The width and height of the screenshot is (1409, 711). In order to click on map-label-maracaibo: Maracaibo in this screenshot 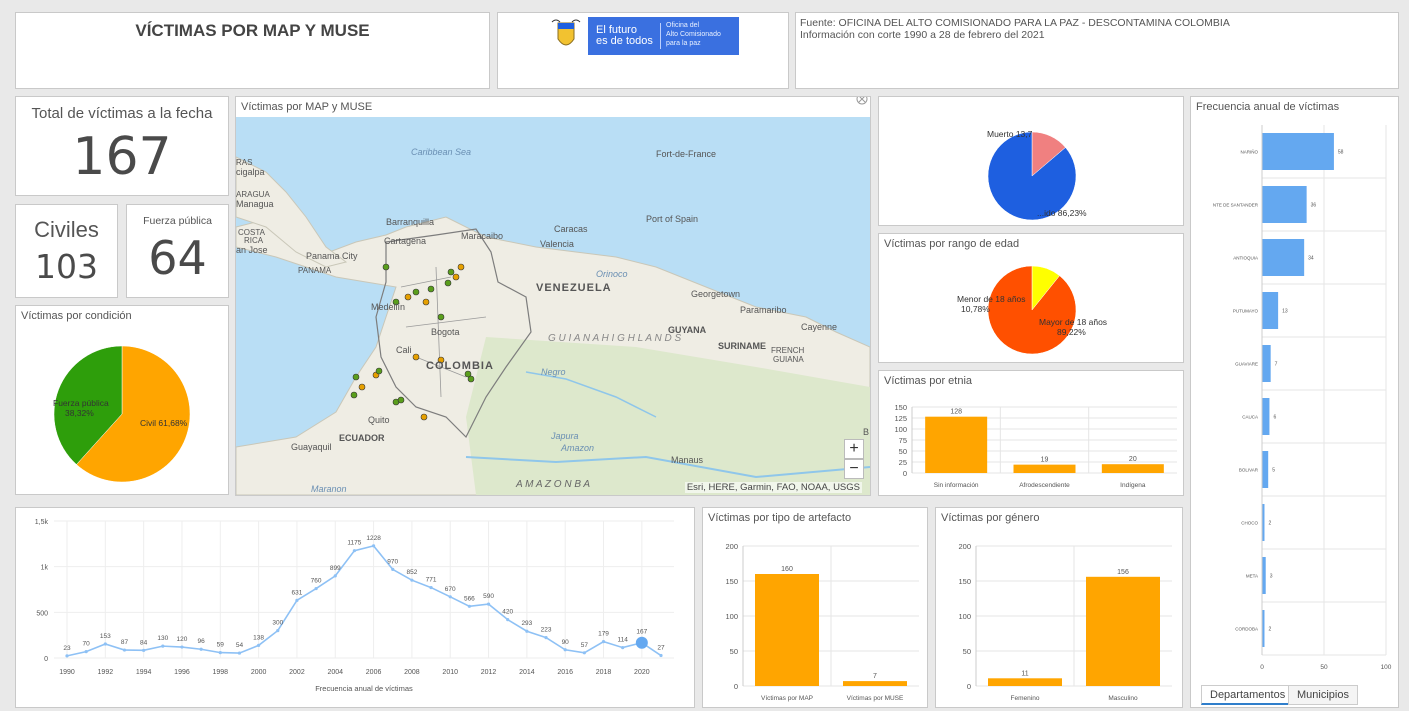, I will do `click(482, 236)`.